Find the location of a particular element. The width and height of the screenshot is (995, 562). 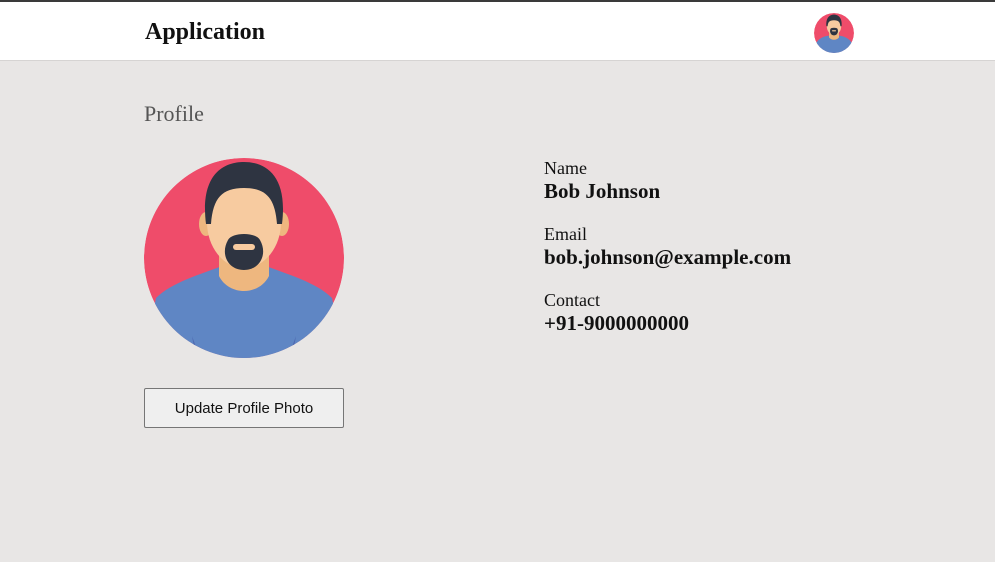

profile-avatar is located at coordinates (244, 258).